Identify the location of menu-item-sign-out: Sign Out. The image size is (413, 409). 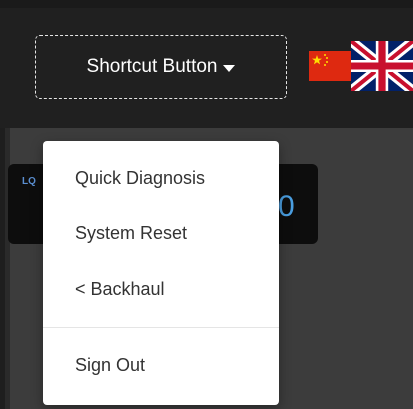
(110, 365).